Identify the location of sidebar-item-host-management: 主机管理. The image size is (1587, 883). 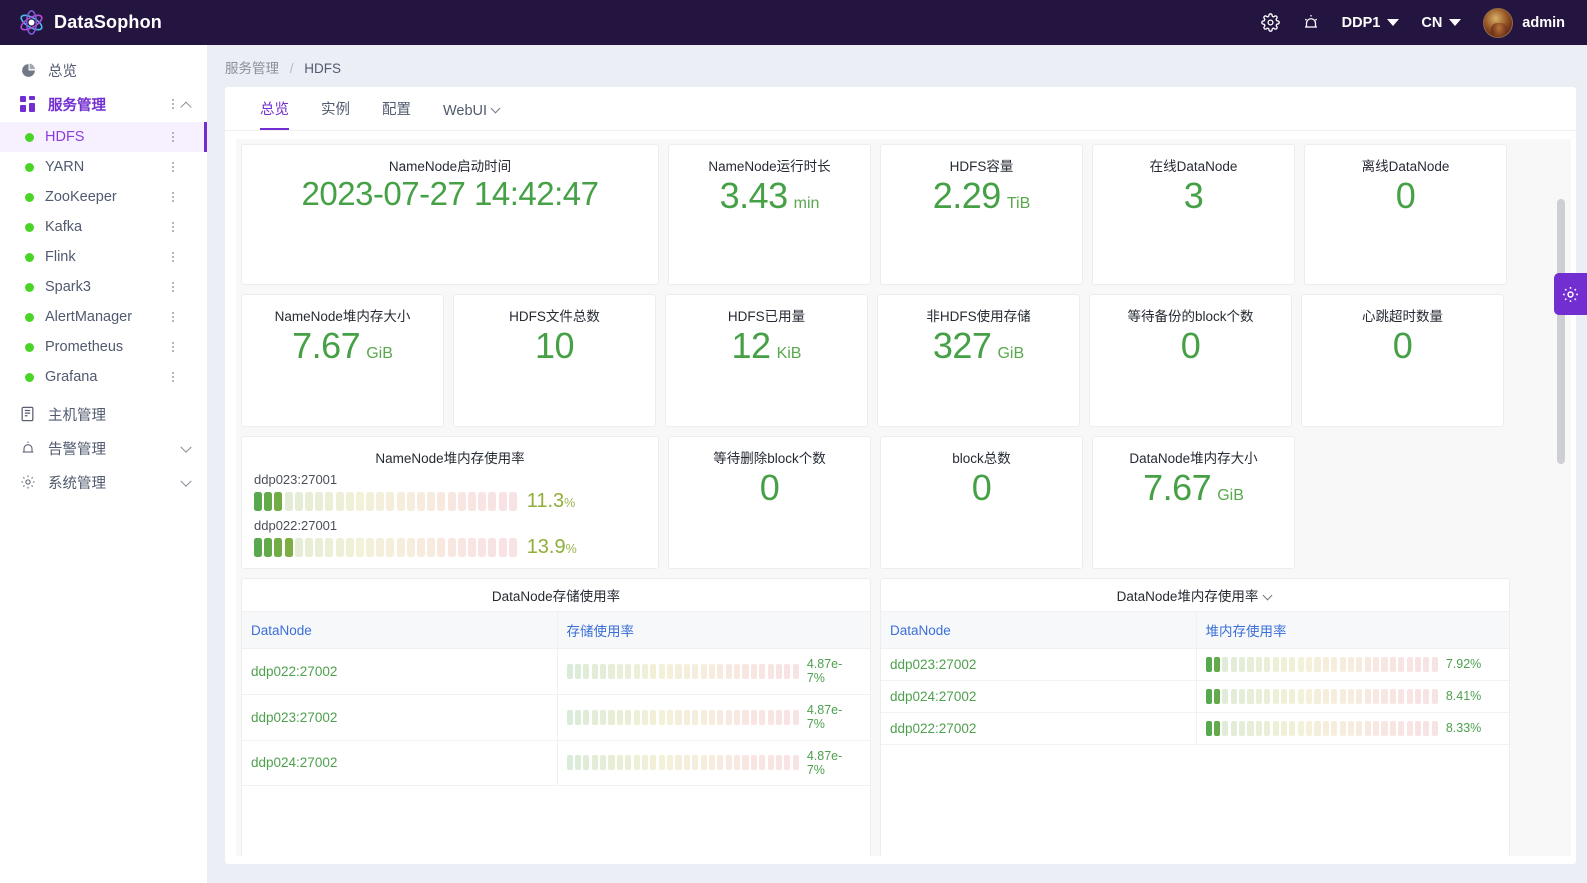
(103, 414).